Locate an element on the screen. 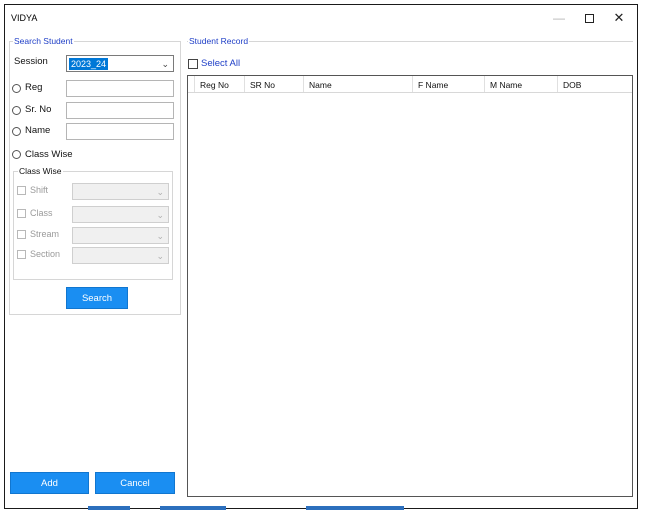 The width and height of the screenshot is (648, 514). grid-header: Reg No SR No Name F Name M Name DOB is located at coordinates (410, 84).